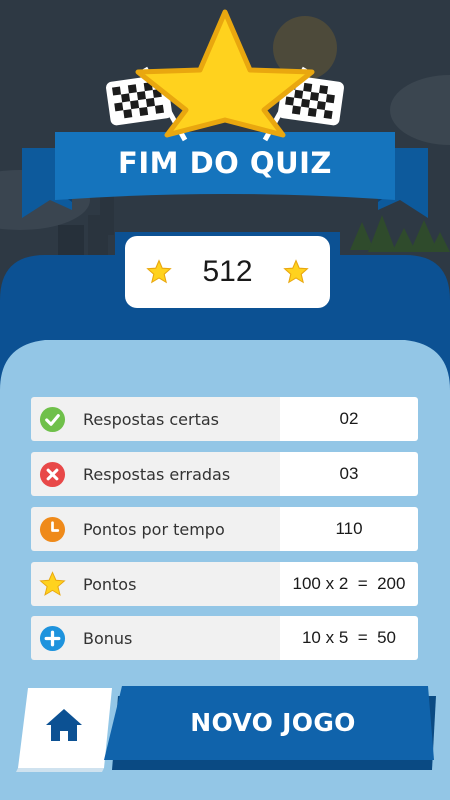  Describe the element at coordinates (224, 584) in the screenshot. I see `stat-row-points: Pontos 100 x 2 = 200` at that location.